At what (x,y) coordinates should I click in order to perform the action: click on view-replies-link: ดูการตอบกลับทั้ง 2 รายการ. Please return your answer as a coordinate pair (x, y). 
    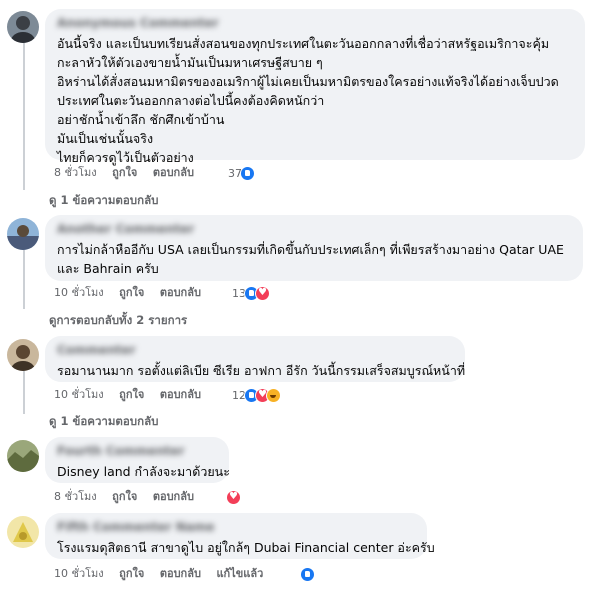
    Looking at the image, I should click on (118, 321).